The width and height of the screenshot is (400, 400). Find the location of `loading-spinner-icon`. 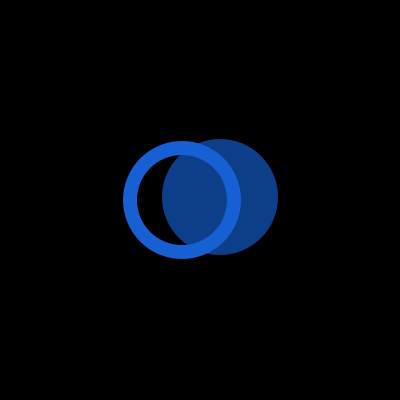

loading-spinner-icon is located at coordinates (200, 199).